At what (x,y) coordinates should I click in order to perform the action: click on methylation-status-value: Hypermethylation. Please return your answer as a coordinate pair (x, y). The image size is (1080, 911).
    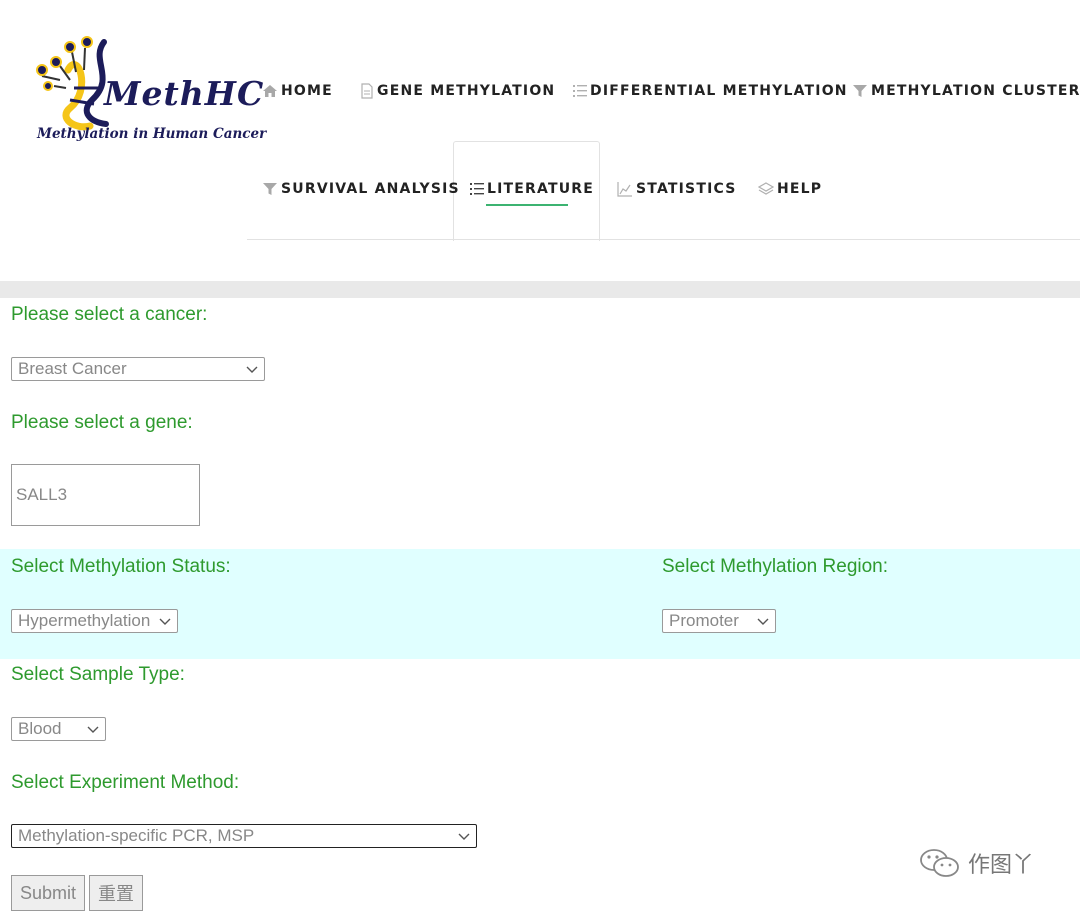
    Looking at the image, I should click on (84, 620).